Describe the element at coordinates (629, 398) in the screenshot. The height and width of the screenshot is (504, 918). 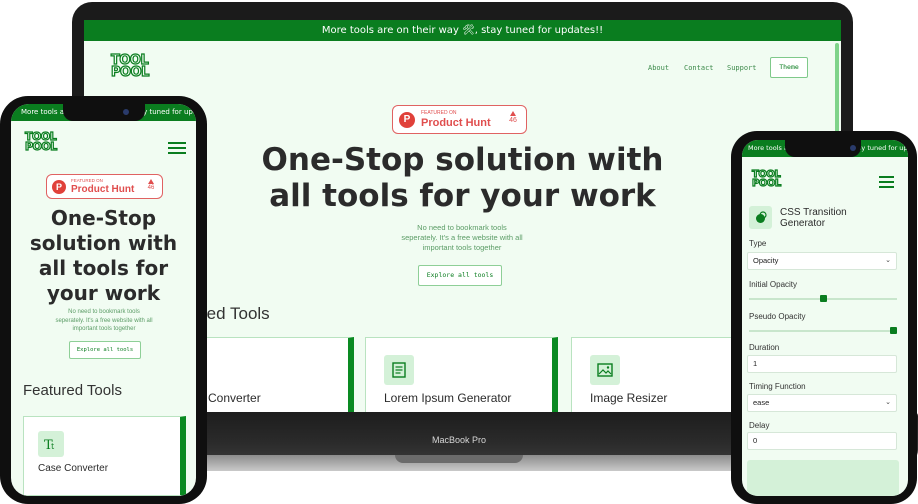
I see `tool-card-title: Image Resizer` at that location.